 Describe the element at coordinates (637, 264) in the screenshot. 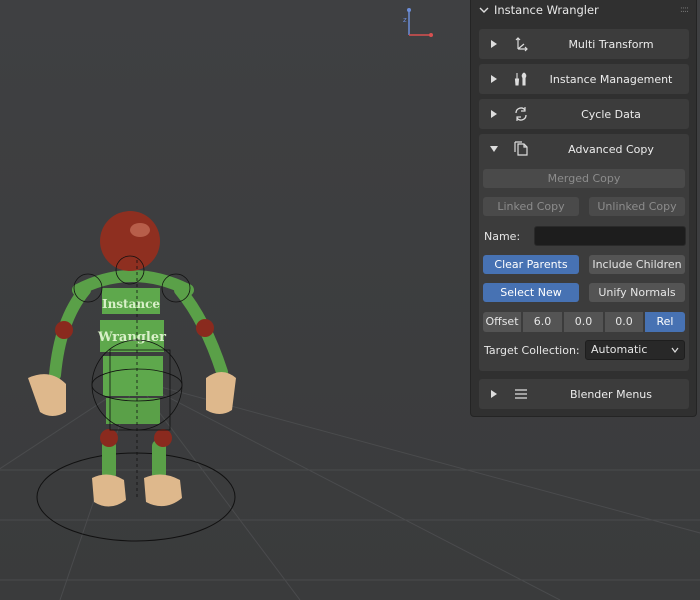

I see `include-children-toggle: Include Children` at that location.